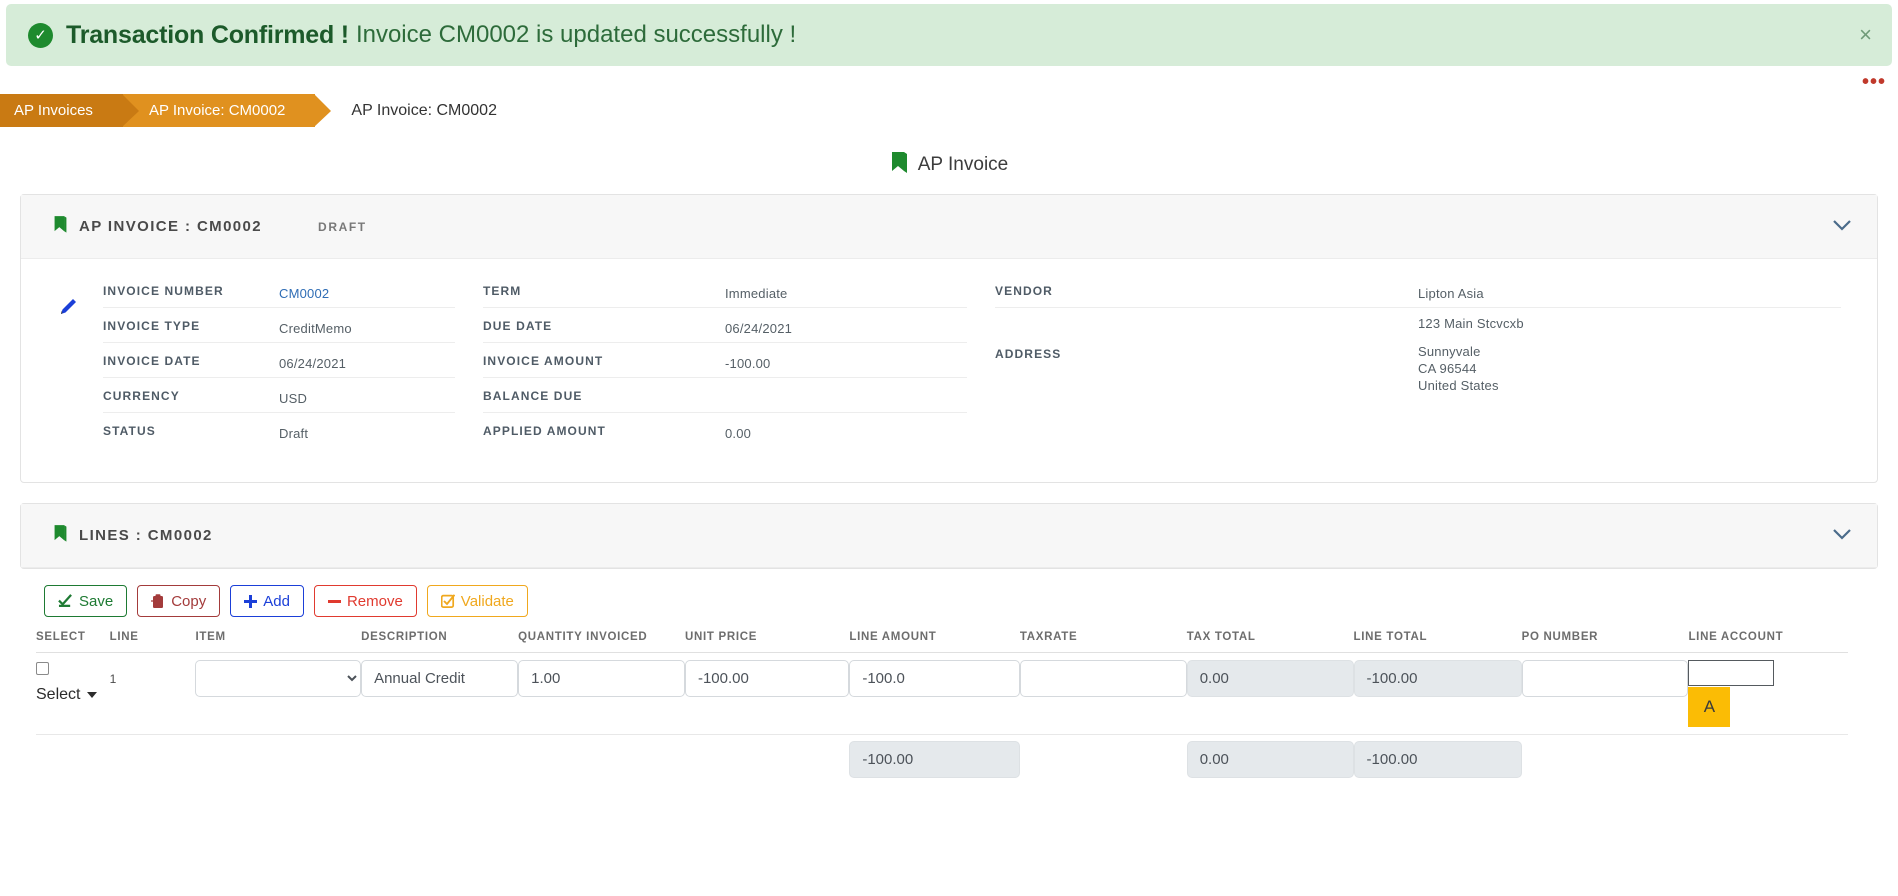 The height and width of the screenshot is (896, 1898). What do you see at coordinates (86, 601) in the screenshot?
I see `save-button: Save` at bounding box center [86, 601].